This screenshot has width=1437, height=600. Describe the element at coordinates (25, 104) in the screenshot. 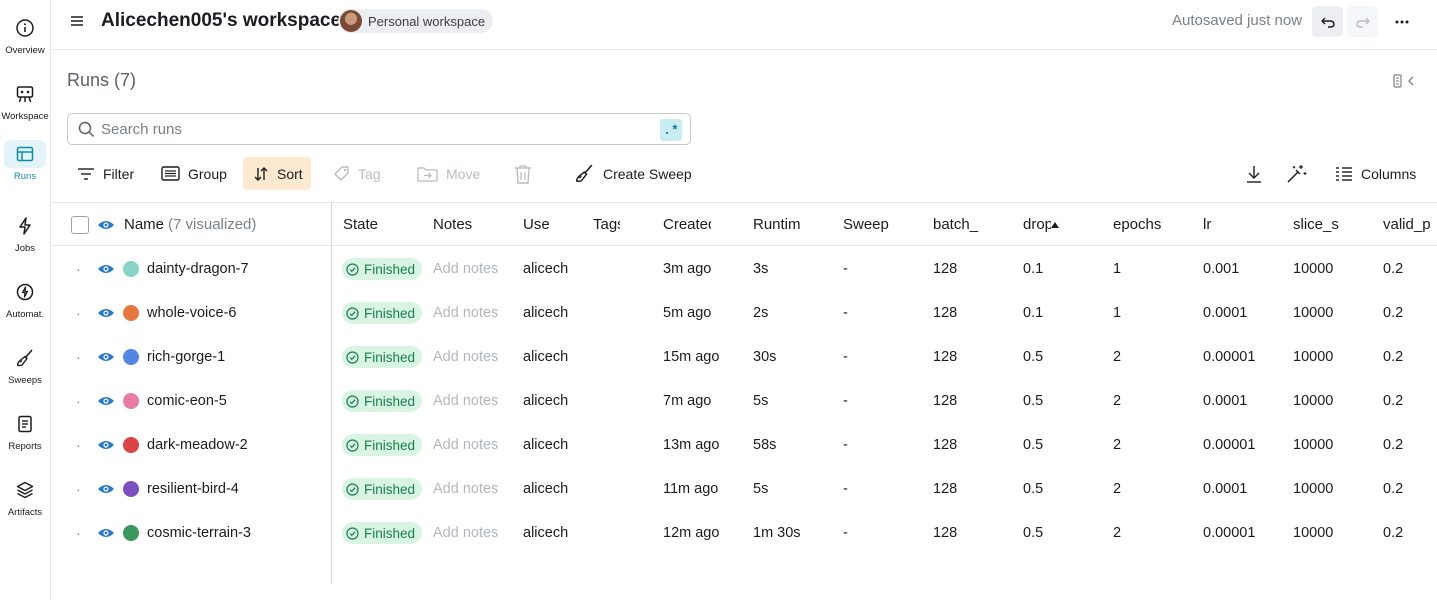

I see `nav-item-workspace: Workspace` at that location.